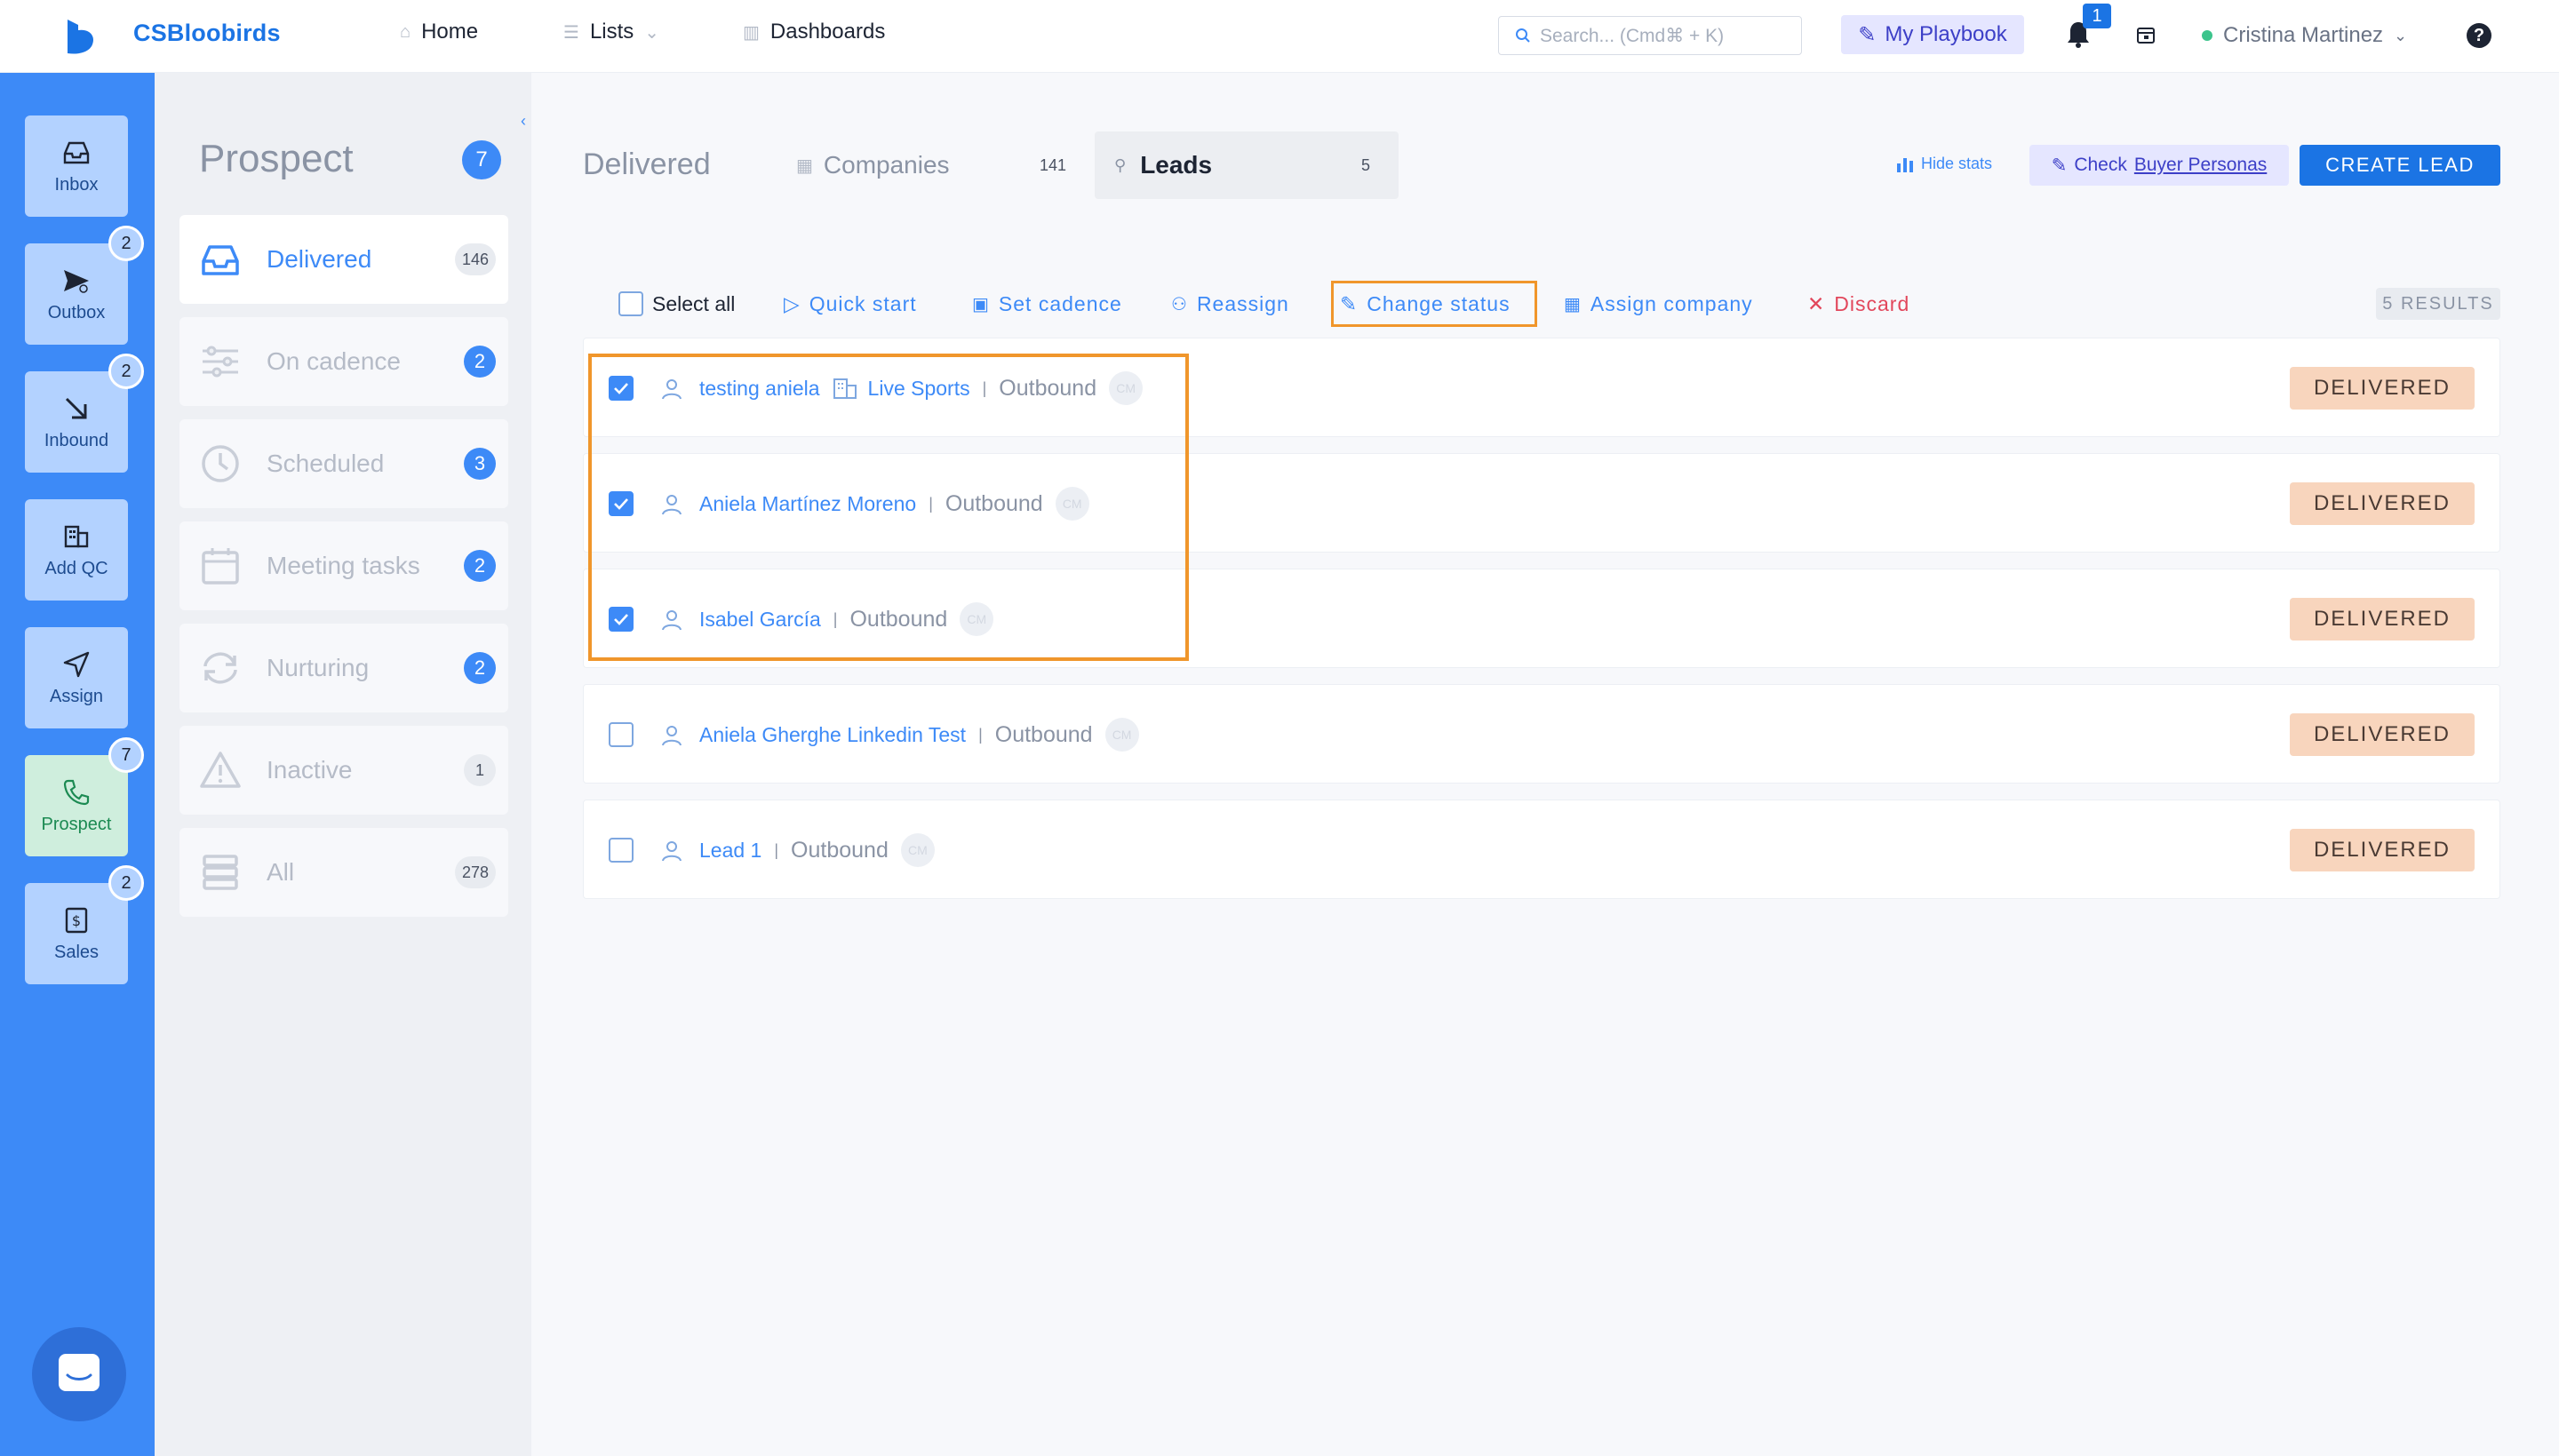  Describe the element at coordinates (730, 851) in the screenshot. I see `lead-name: Lead 1` at that location.